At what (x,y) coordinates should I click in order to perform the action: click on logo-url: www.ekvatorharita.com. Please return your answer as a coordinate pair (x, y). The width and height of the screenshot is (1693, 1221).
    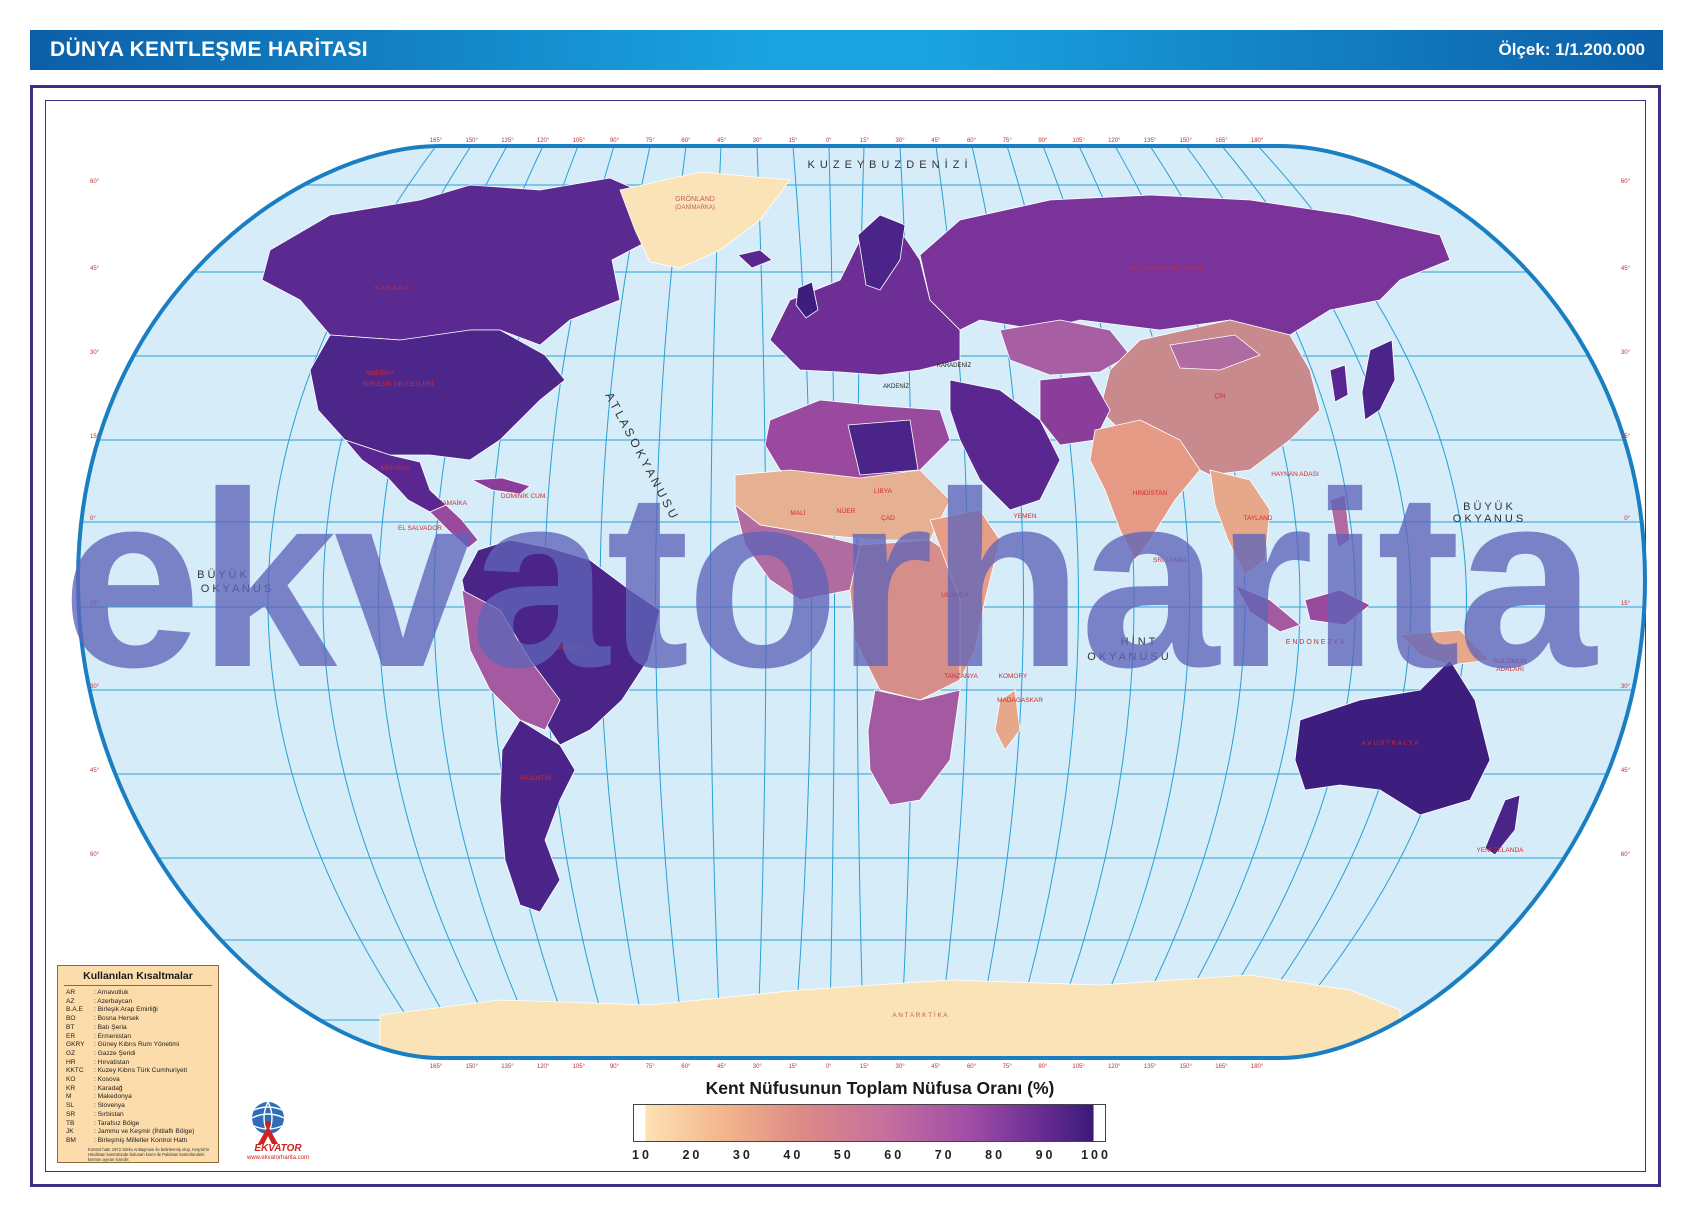
    Looking at the image, I should click on (278, 1158).